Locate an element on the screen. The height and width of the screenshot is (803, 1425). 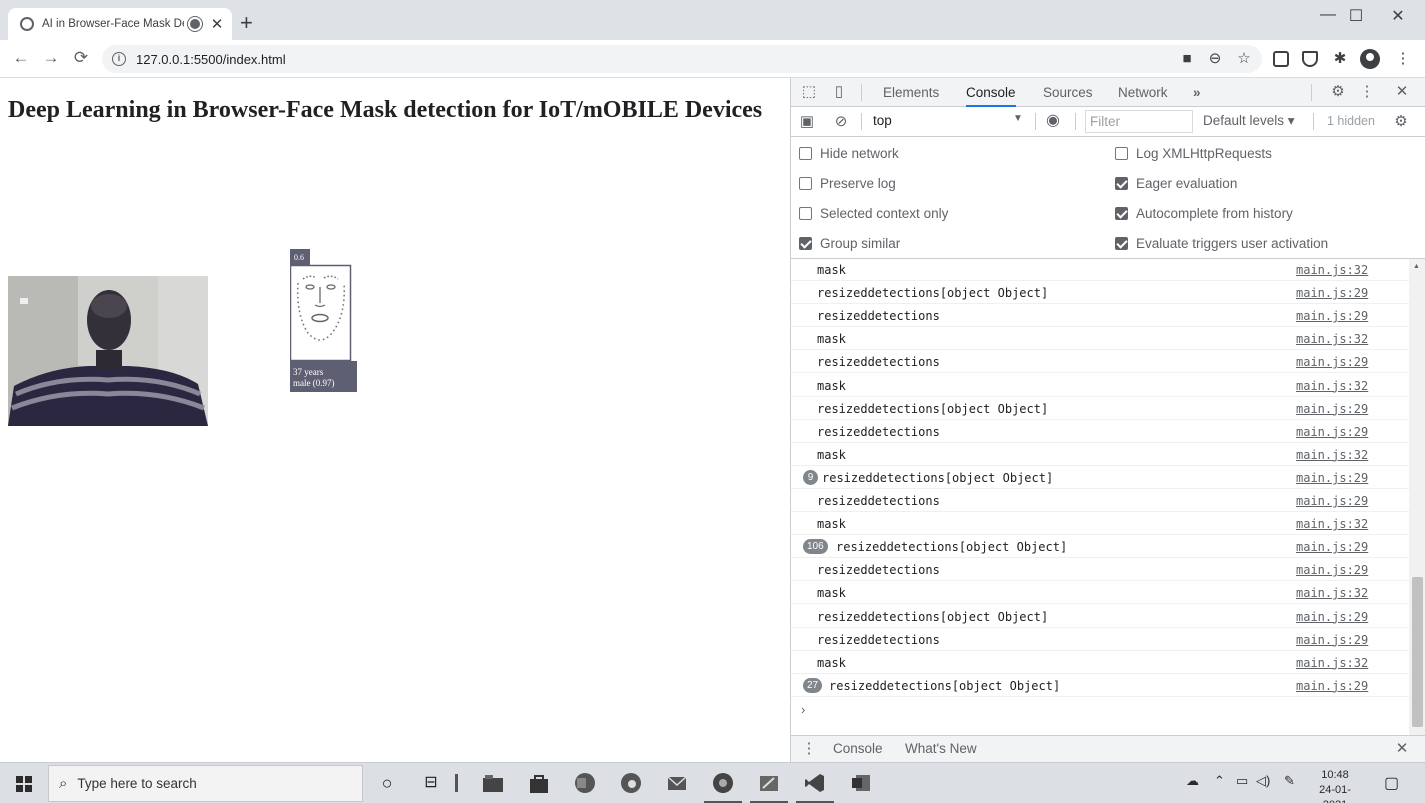
console-prompt: › is located at coordinates (803, 709).